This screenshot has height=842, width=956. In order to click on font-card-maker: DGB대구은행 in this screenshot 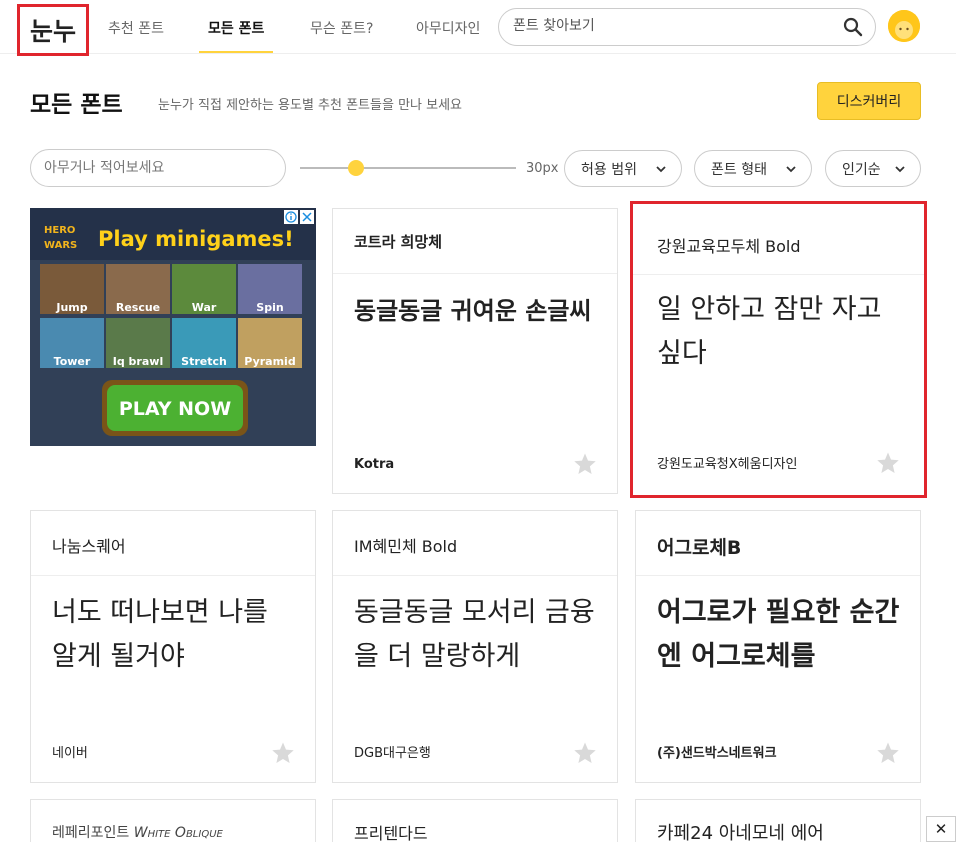, I will do `click(392, 753)`.